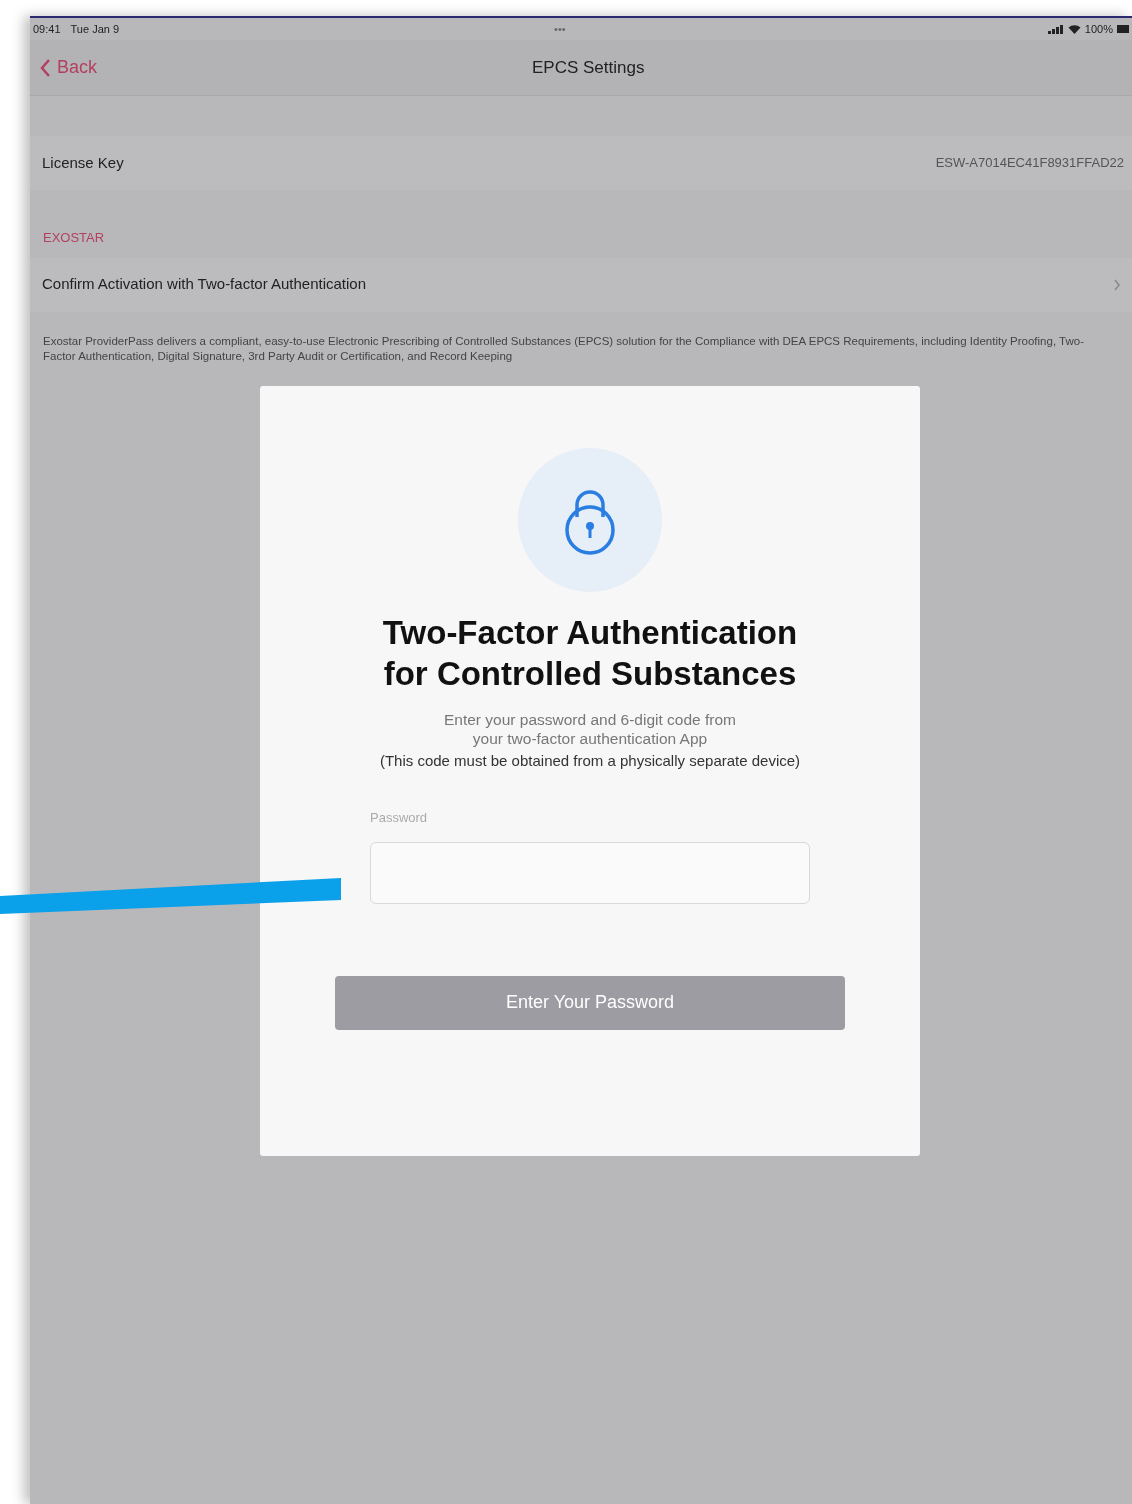 Image resolution: width=1132 pixels, height=1504 pixels. Describe the element at coordinates (588, 67) in the screenshot. I see `screen-title: EPCS Settings` at that location.